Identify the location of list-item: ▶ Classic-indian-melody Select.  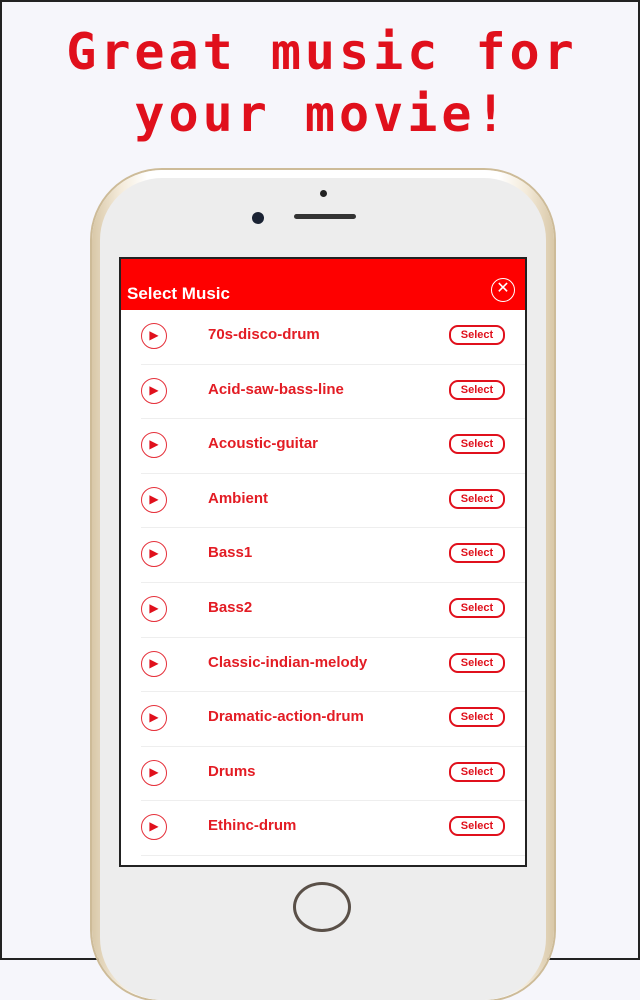
(333, 665).